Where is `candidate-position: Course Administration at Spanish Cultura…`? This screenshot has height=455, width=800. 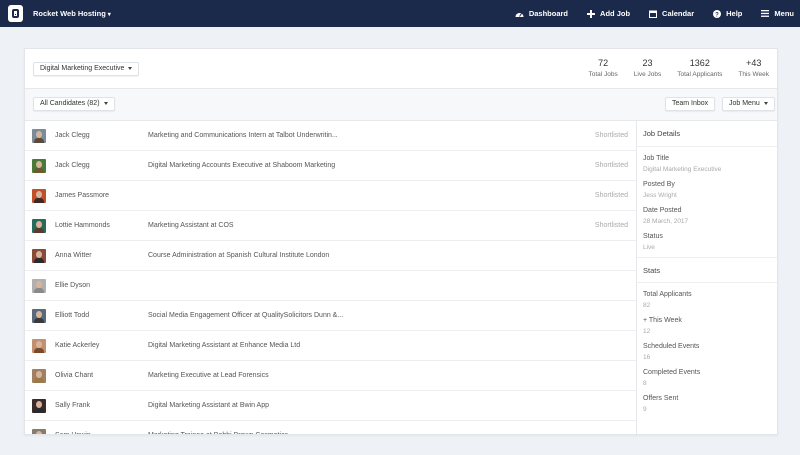 candidate-position: Course Administration at Spanish Cultura… is located at coordinates (239, 255).